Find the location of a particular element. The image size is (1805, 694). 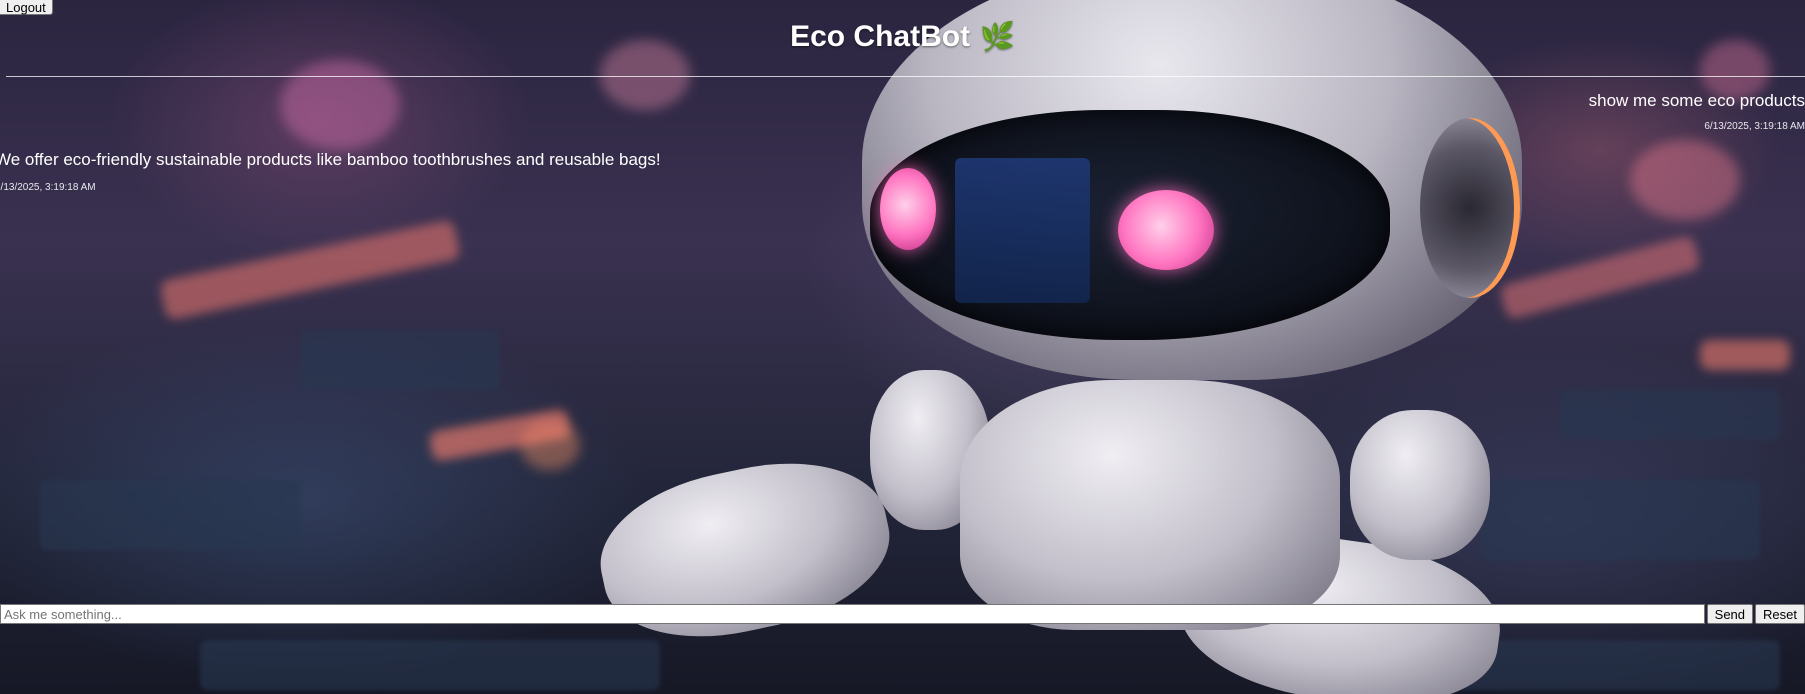

header-divider is located at coordinates (905, 76).